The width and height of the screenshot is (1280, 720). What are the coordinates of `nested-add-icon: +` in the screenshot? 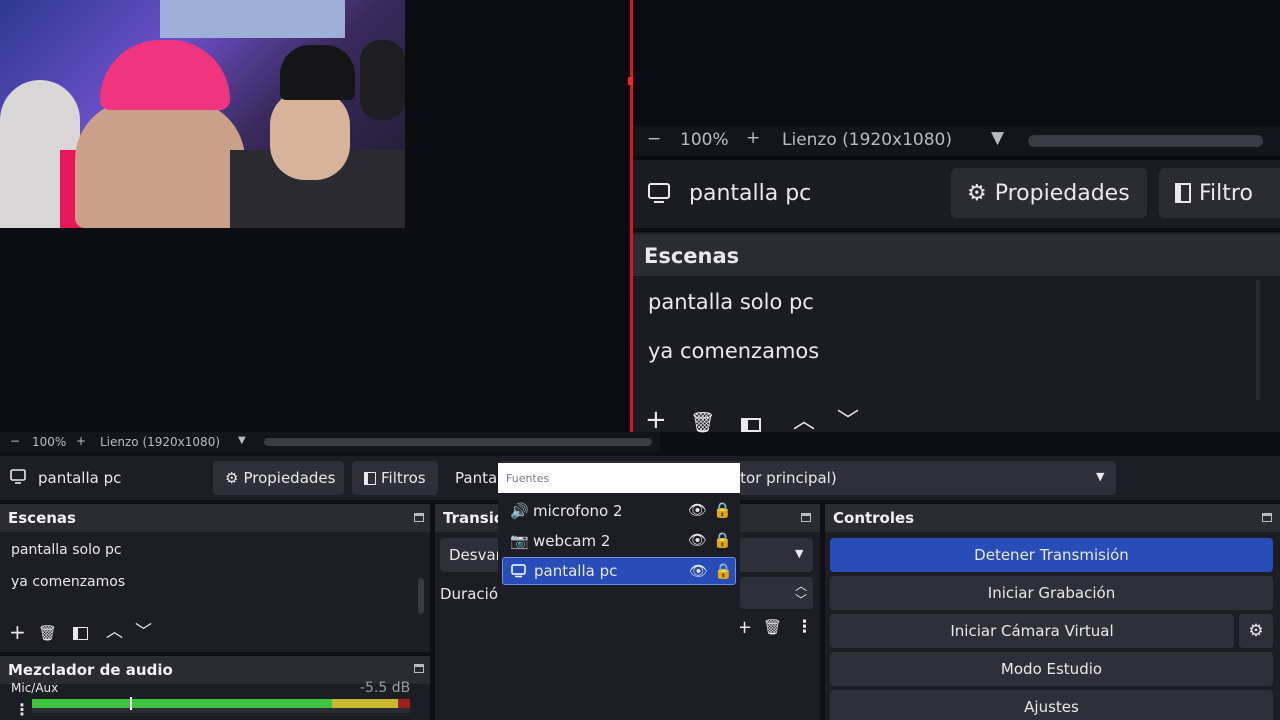 It's located at (656, 420).